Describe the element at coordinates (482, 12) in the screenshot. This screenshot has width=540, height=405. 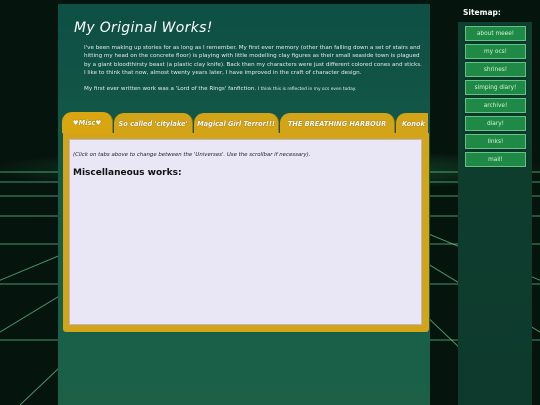
I see `sitemap-title: Sitemap:` at that location.